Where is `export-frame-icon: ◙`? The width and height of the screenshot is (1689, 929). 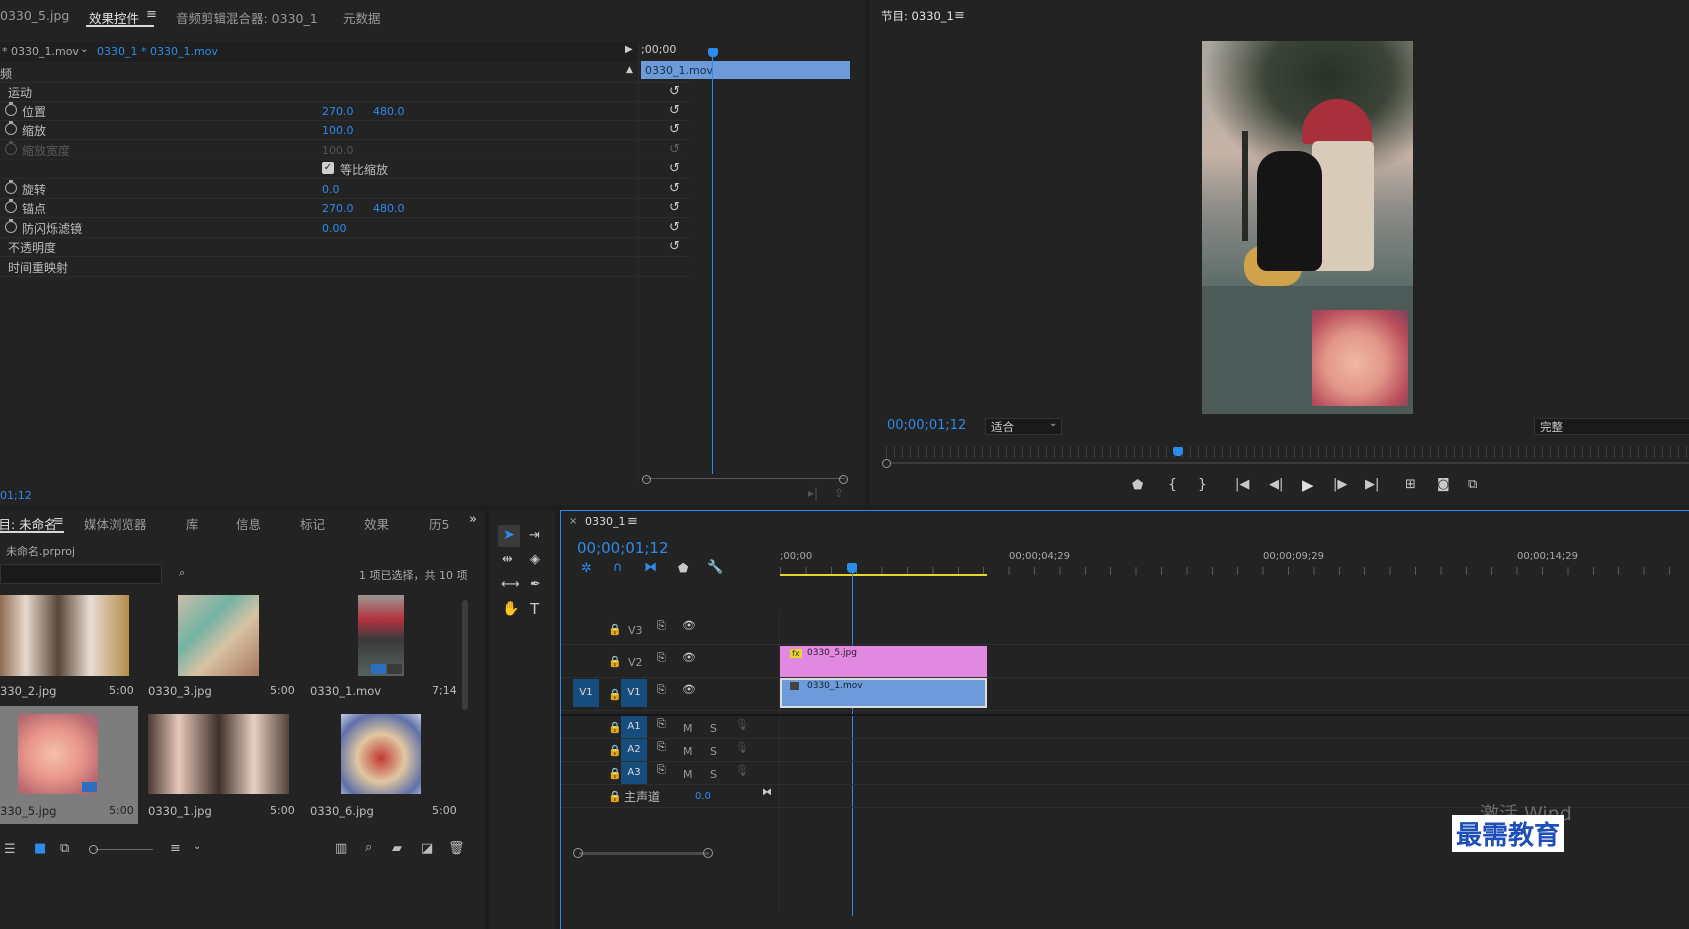 export-frame-icon: ◙ is located at coordinates (1443, 484).